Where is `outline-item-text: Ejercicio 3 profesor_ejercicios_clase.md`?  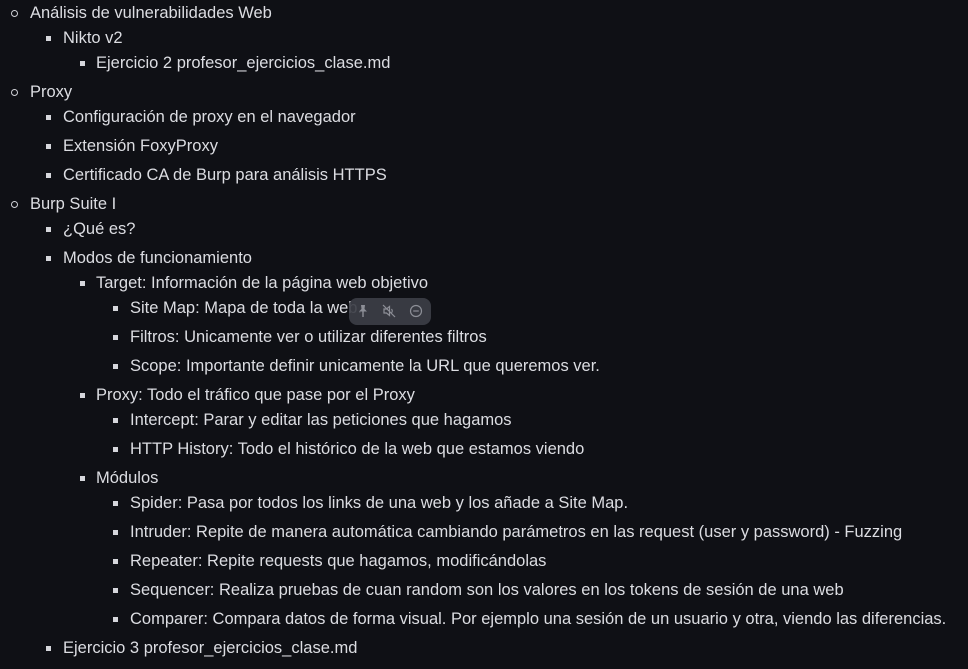 outline-item-text: Ejercicio 3 profesor_ejercicios_clase.md is located at coordinates (210, 648).